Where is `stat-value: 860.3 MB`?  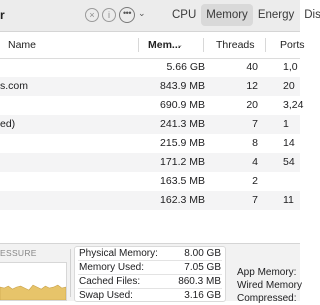 stat-value: 860.3 MB is located at coordinates (199, 281).